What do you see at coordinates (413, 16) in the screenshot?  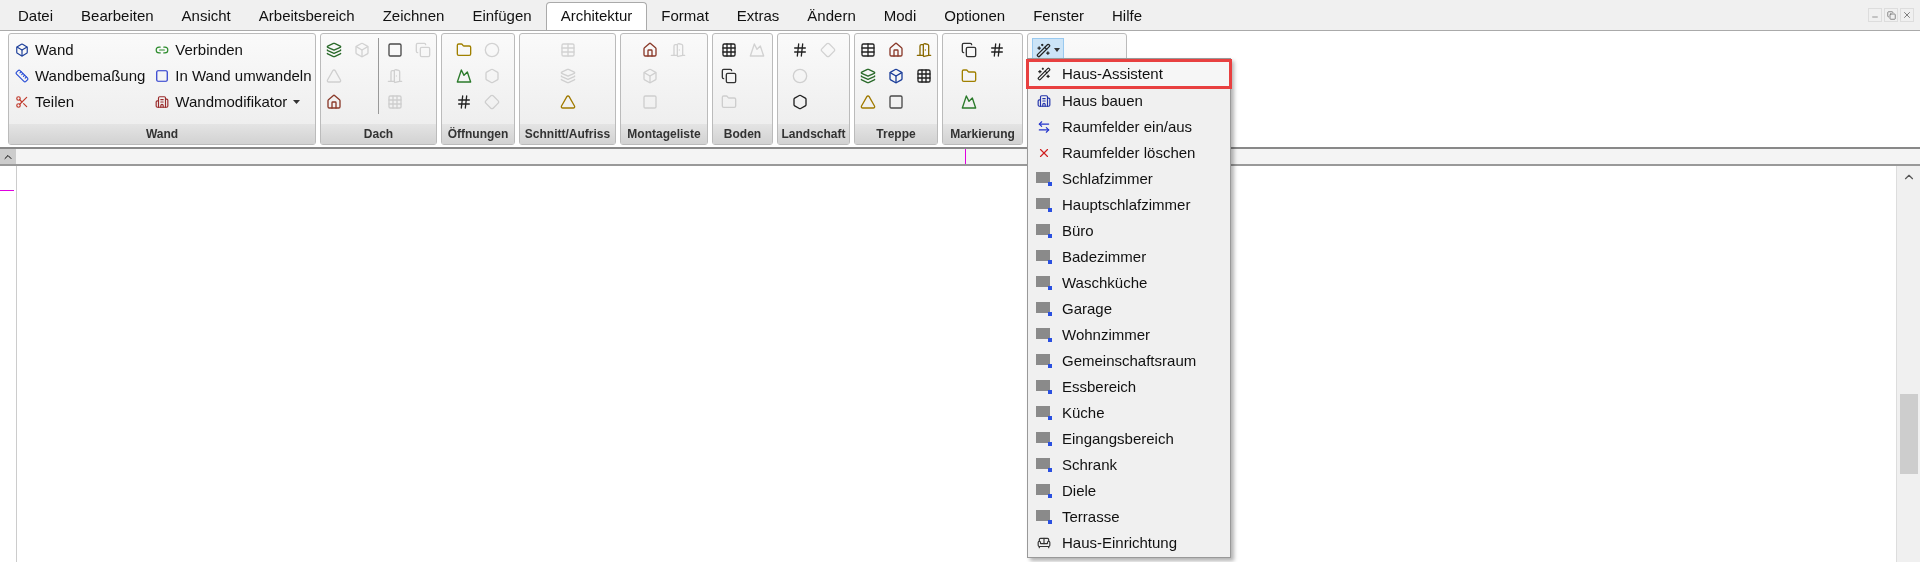 I see `menu-tab: Zeichnen` at bounding box center [413, 16].